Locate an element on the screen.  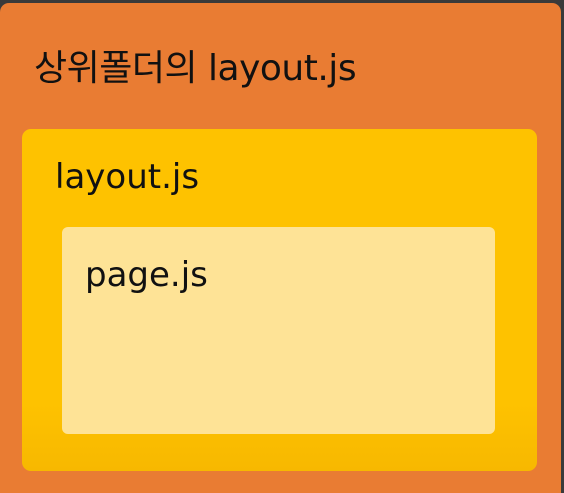
parent-layout-label: 상위폴더의 layout.js is located at coordinates (195, 68).